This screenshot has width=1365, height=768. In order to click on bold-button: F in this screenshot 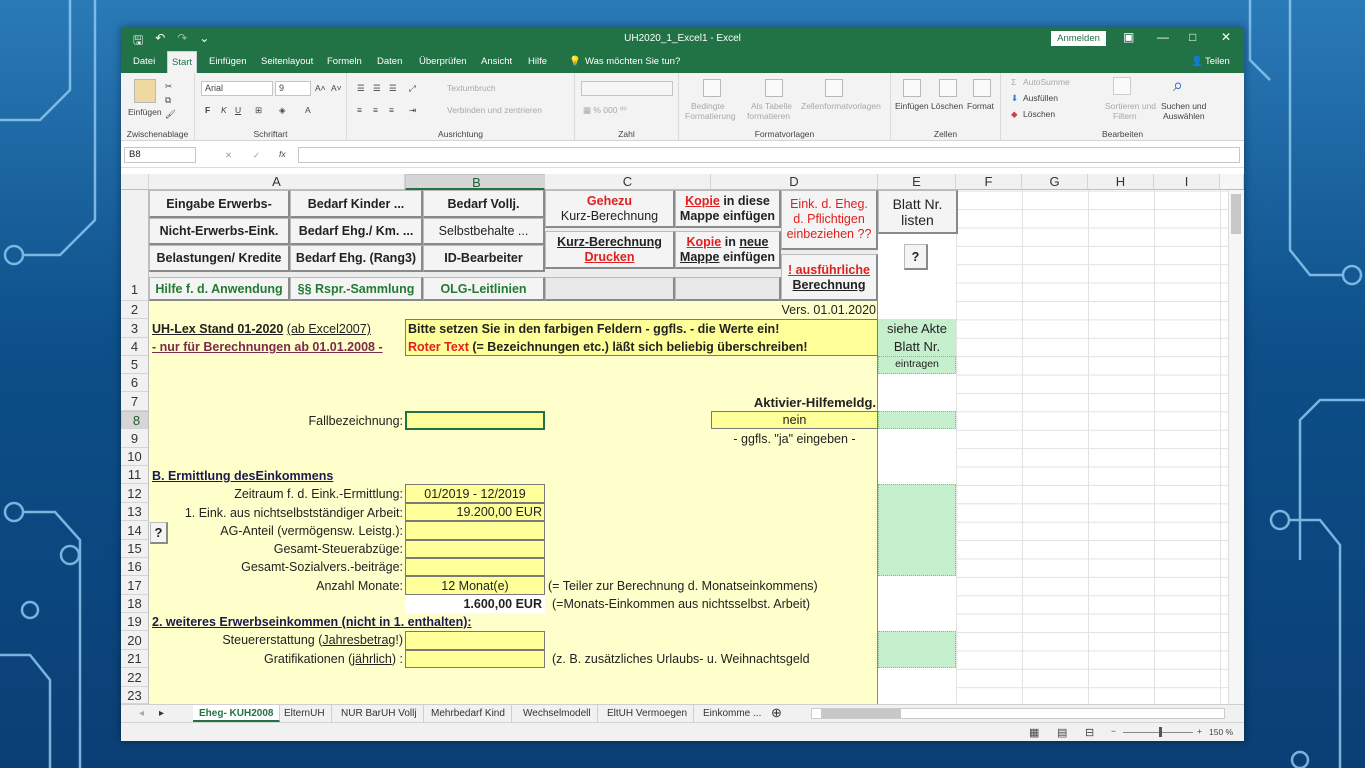, I will do `click(207, 110)`.